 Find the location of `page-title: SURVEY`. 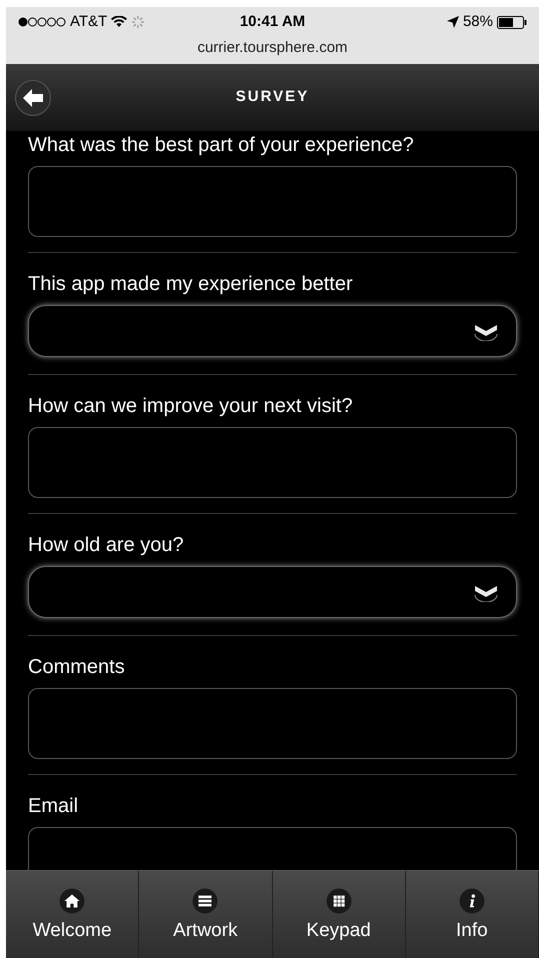

page-title: SURVEY is located at coordinates (273, 97).